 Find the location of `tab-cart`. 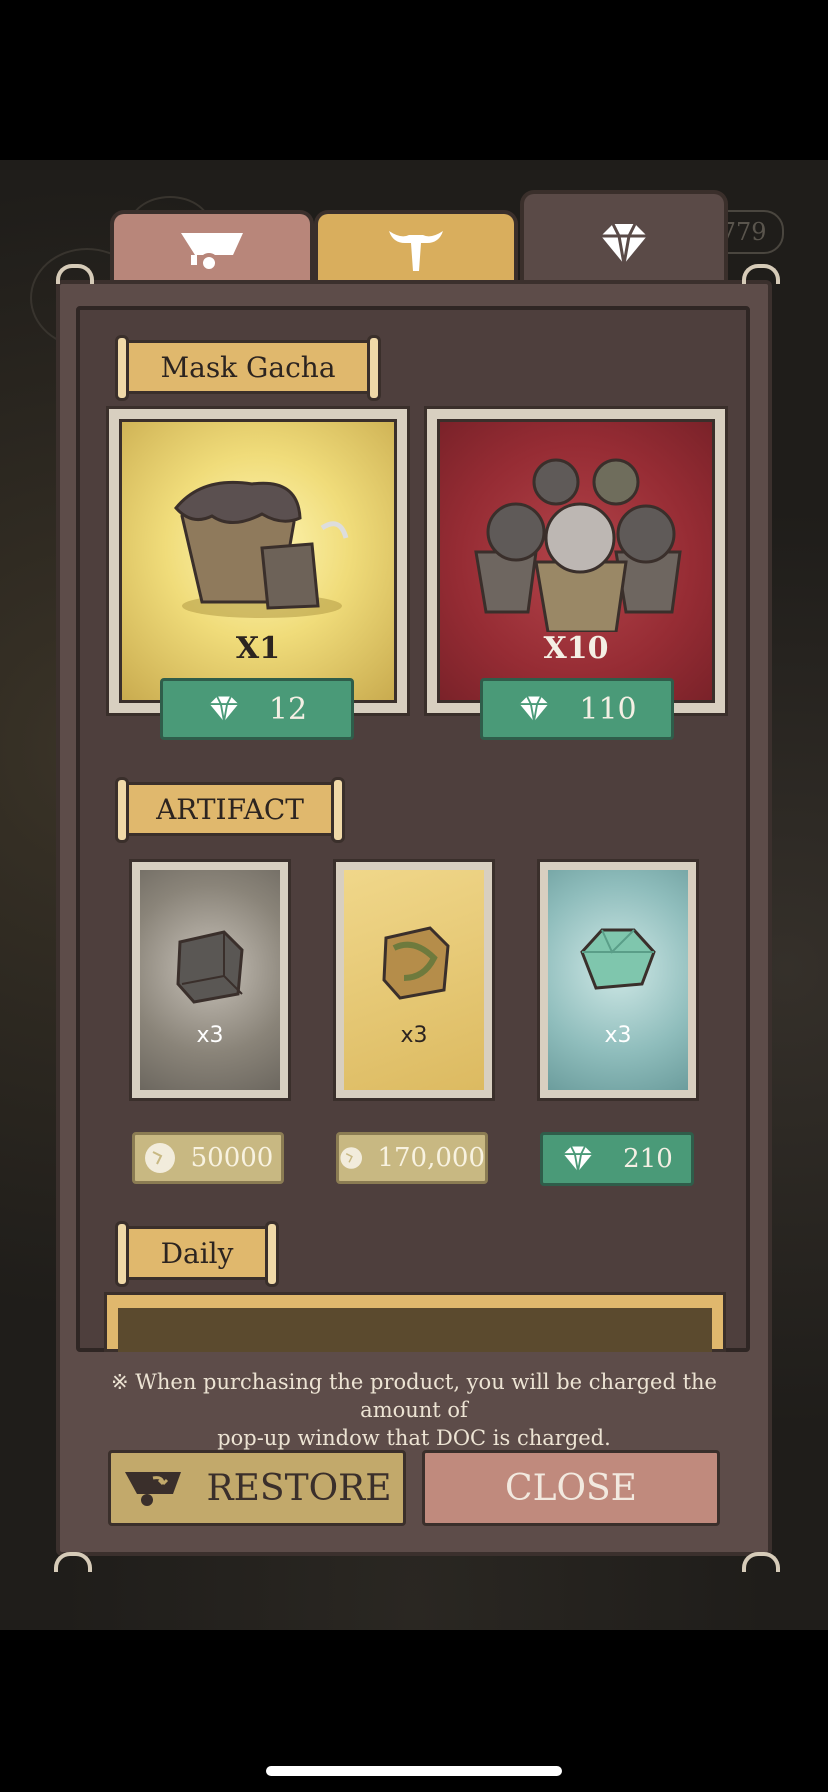

tab-cart is located at coordinates (212, 248).